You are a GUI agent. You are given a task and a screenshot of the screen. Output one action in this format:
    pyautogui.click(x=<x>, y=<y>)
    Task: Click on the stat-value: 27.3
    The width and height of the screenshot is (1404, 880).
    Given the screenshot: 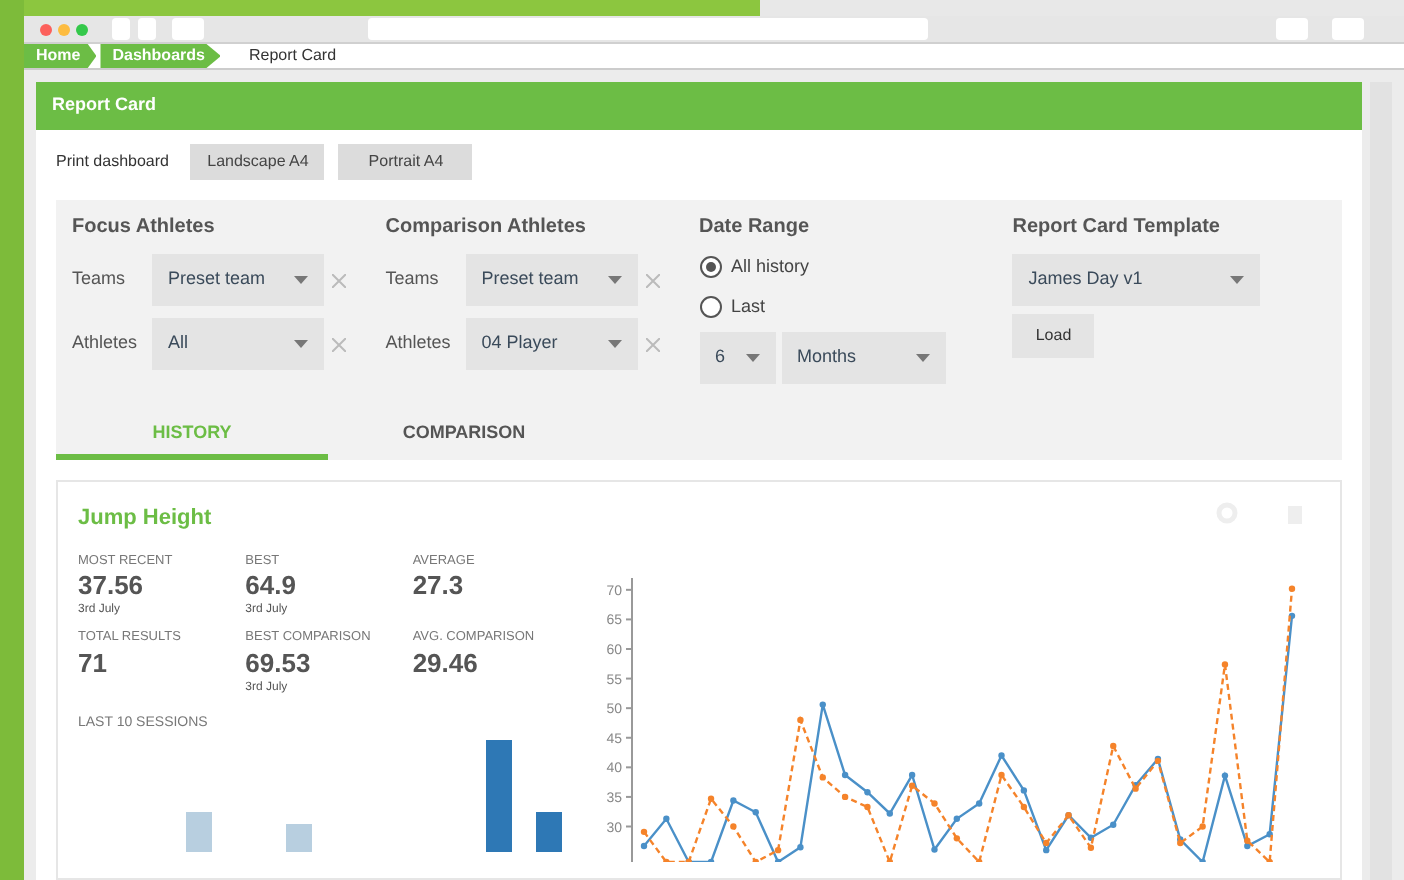 What is the action you would take?
    pyautogui.click(x=439, y=586)
    